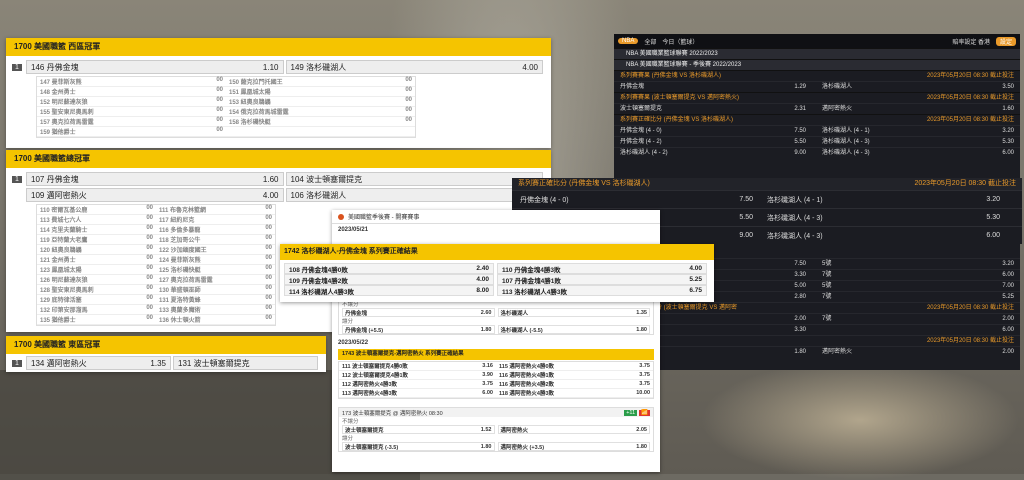 Image resolution: width=1024 pixels, height=480 pixels. Describe the element at coordinates (215, 300) in the screenshot. I see `odds-option: 131 夏洛特黃蜂 00` at that location.